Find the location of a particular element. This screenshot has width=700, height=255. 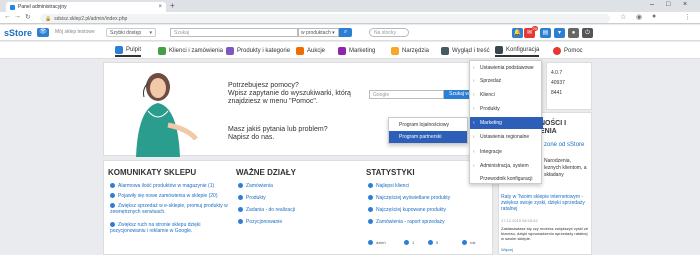

shop-name: Mój sklep testowe is located at coordinates (75, 32).